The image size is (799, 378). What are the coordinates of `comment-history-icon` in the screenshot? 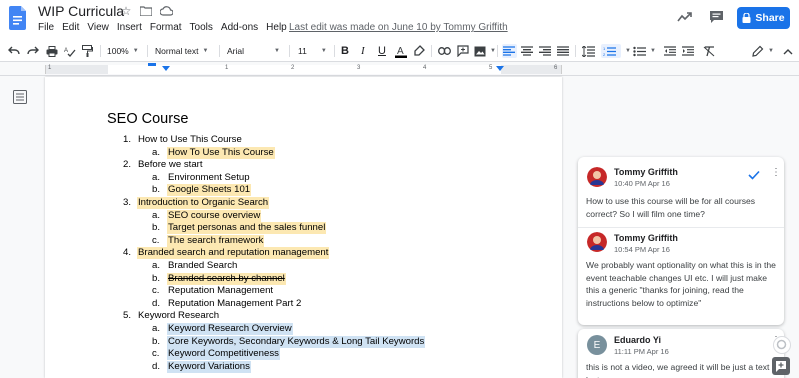 It's located at (716, 17).